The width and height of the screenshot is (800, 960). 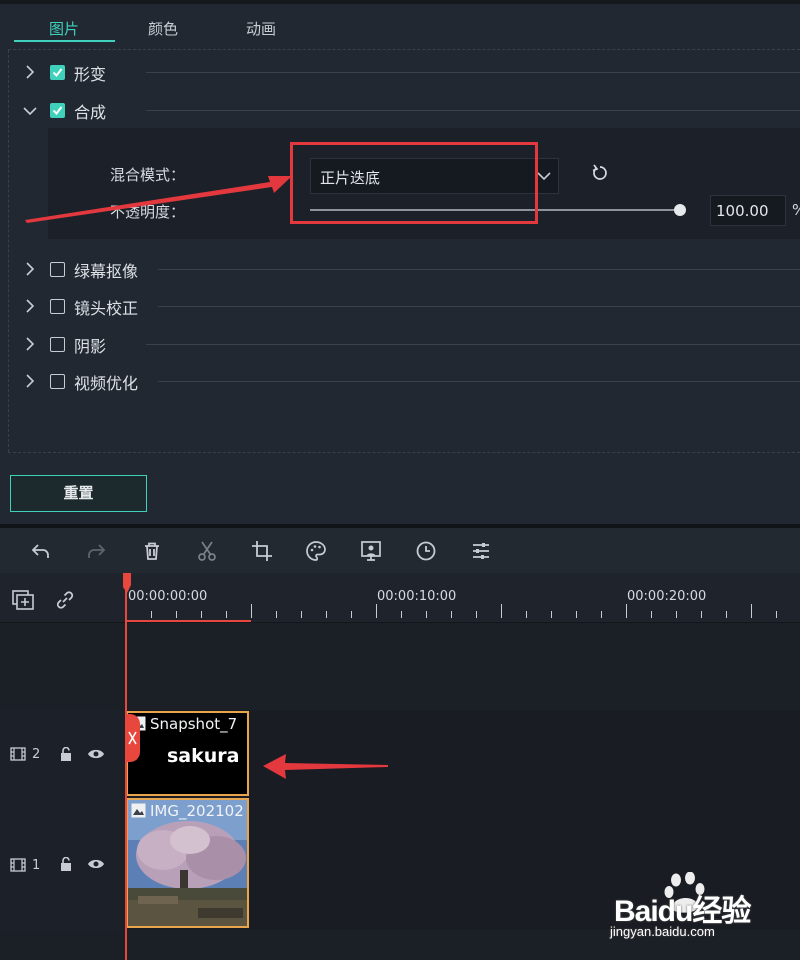 I want to click on section-chroma-key: 绿幕抠像, so click(x=400, y=270).